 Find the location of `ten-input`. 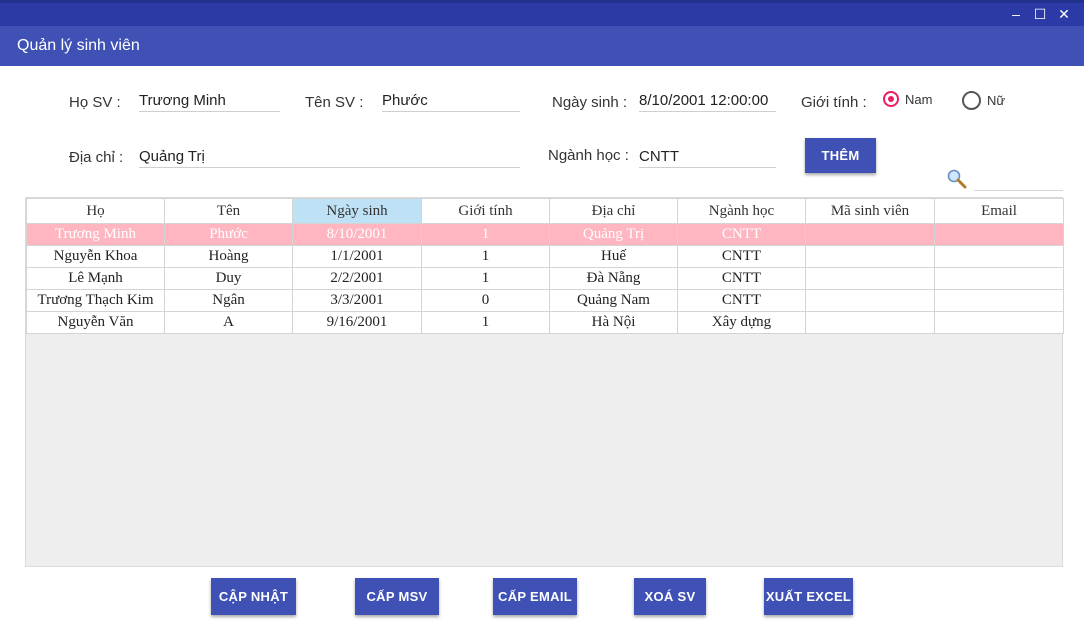

ten-input is located at coordinates (451, 100).